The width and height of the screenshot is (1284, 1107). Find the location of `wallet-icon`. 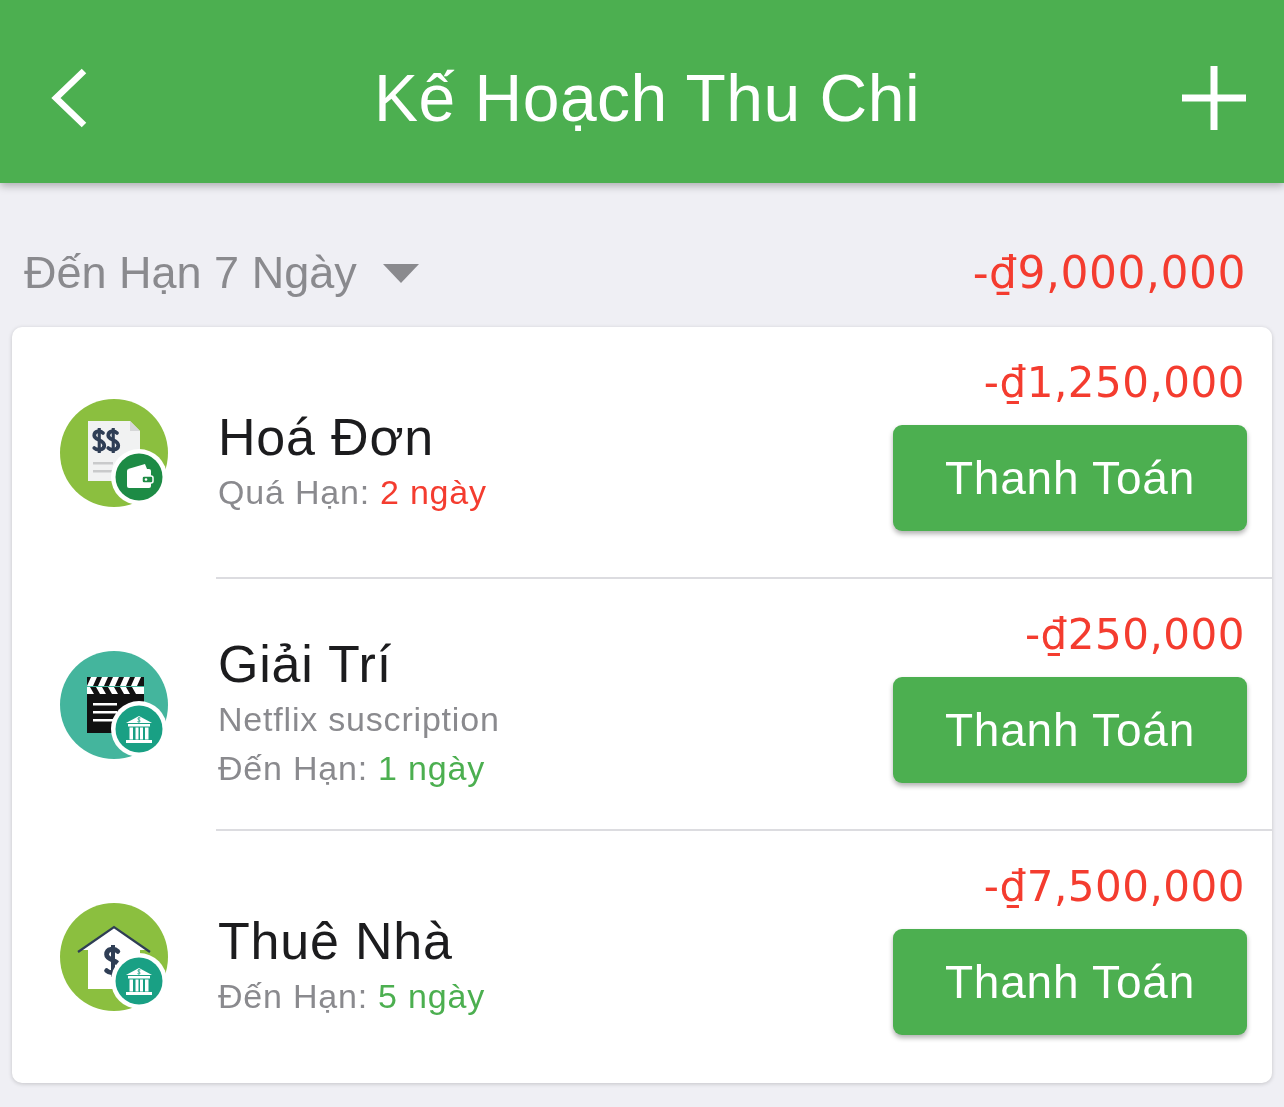

wallet-icon is located at coordinates (139, 477).